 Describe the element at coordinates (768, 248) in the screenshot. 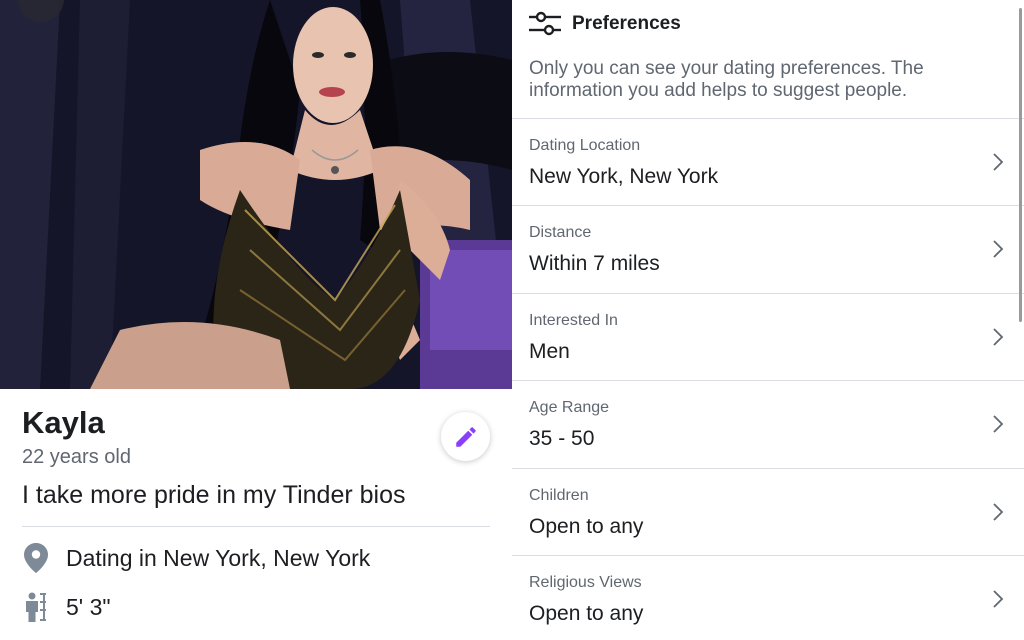

I see `pref-distance: Distance Within 7 miles` at that location.